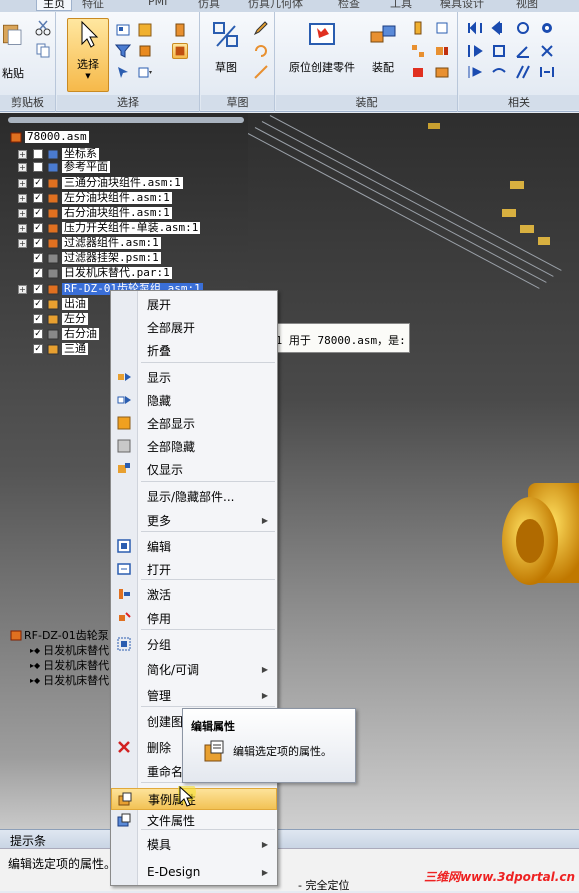 The height and width of the screenshot is (893, 579). What do you see at coordinates (58, 154) in the screenshot?
I see `tree-item: + 坐标系` at bounding box center [58, 154].